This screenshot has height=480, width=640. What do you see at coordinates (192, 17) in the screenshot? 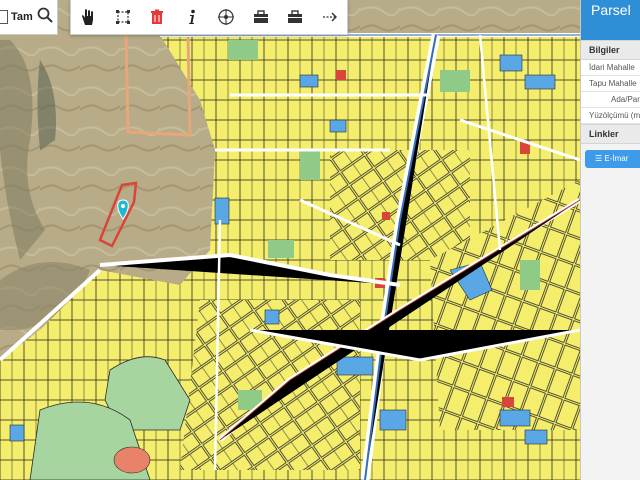
I see `info-icon` at bounding box center [192, 17].